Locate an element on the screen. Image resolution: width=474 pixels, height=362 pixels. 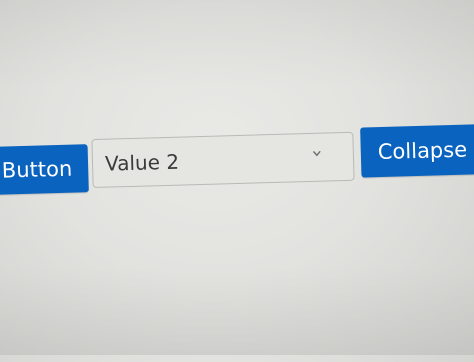
dropdown-selected-value: Value 2 is located at coordinates (142, 162).